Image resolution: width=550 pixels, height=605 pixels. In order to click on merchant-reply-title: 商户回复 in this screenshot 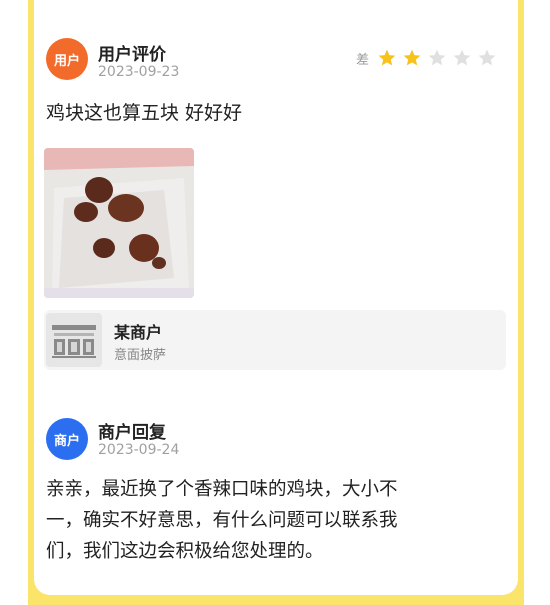, I will do `click(132, 433)`.